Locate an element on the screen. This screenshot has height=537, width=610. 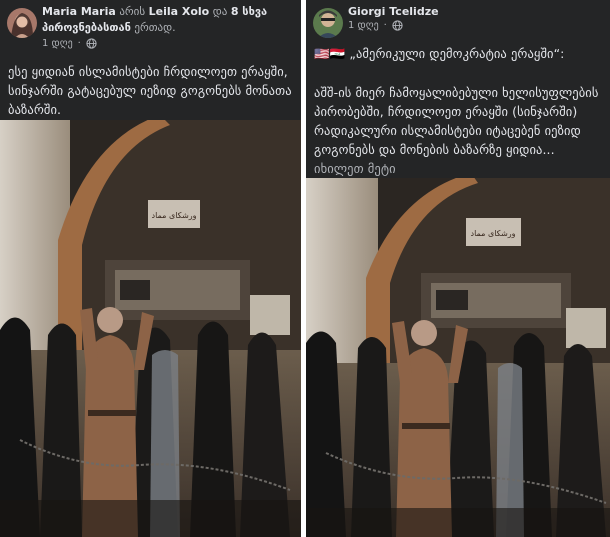
tagged-person: Leila Xolo is located at coordinates (179, 11).